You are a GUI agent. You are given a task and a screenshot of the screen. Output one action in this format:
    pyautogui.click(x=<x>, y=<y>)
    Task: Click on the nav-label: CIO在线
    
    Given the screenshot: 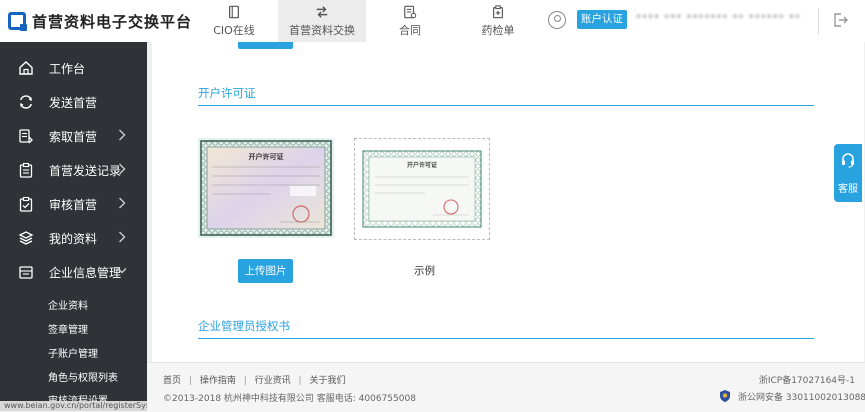 What is the action you would take?
    pyautogui.click(x=234, y=30)
    